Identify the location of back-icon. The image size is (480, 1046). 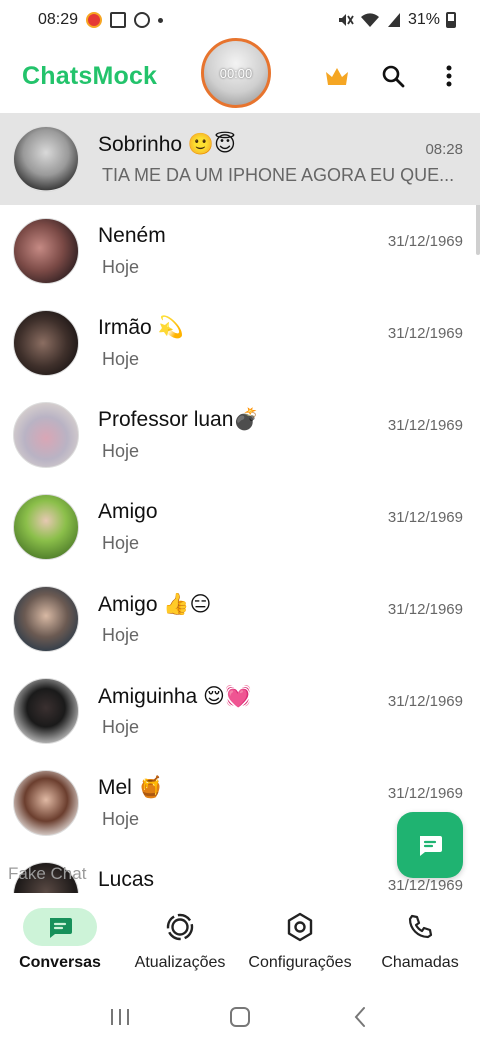
(359, 1016).